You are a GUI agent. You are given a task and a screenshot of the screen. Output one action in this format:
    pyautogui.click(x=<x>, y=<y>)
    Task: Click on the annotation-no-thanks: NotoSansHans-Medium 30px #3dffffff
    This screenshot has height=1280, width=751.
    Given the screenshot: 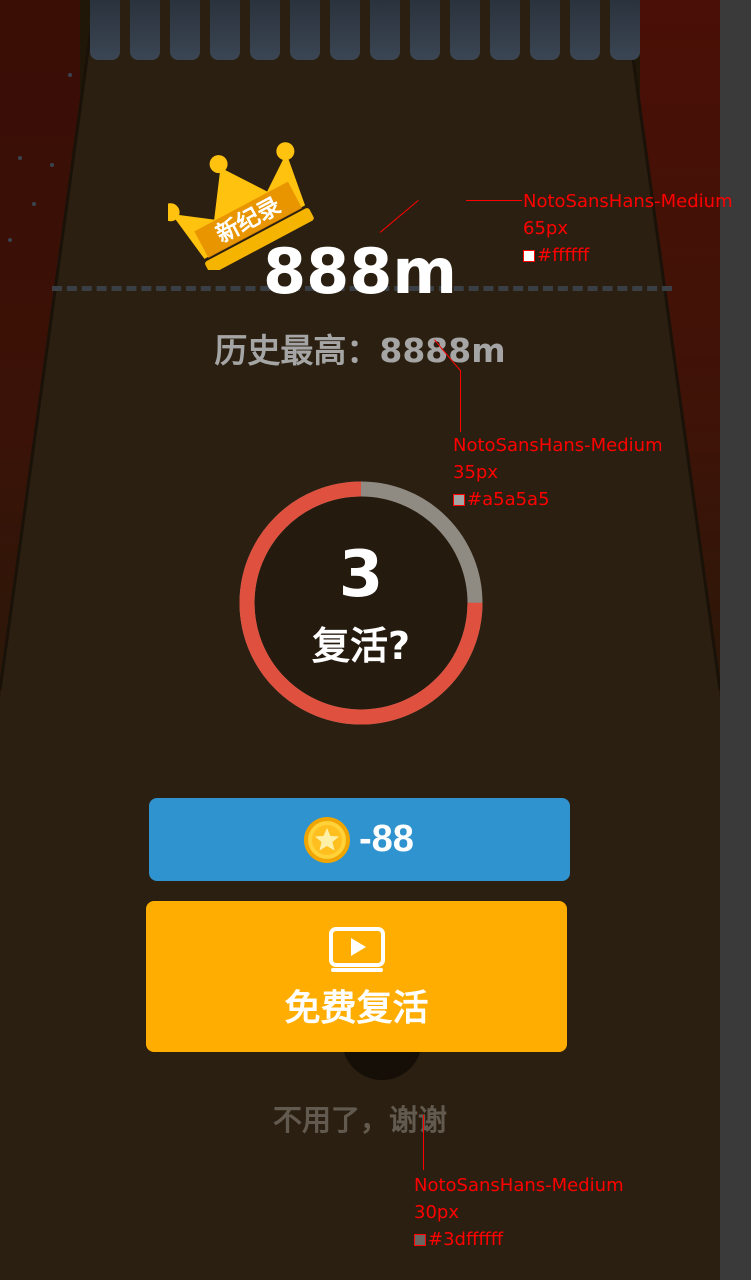 What is the action you would take?
    pyautogui.click(x=519, y=1212)
    